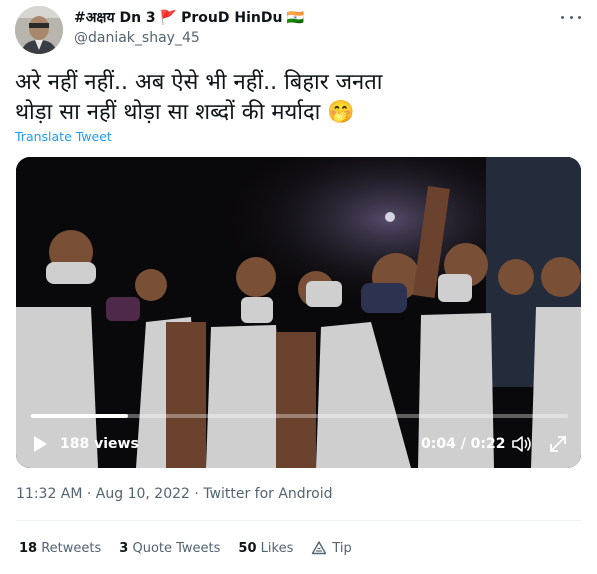 This screenshot has width=597, height=574. I want to click on tweet-stats: 18 Retweets 3 Quote Tweets 50 Likes Tip, so click(185, 548).